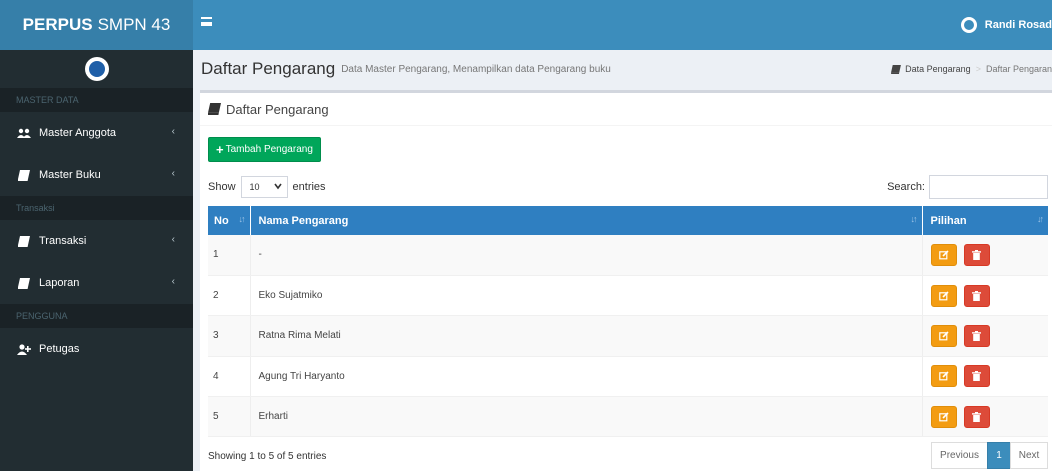 Image resolution: width=1052 pixels, height=471 pixels. I want to click on page-1-button: 1, so click(999, 455).